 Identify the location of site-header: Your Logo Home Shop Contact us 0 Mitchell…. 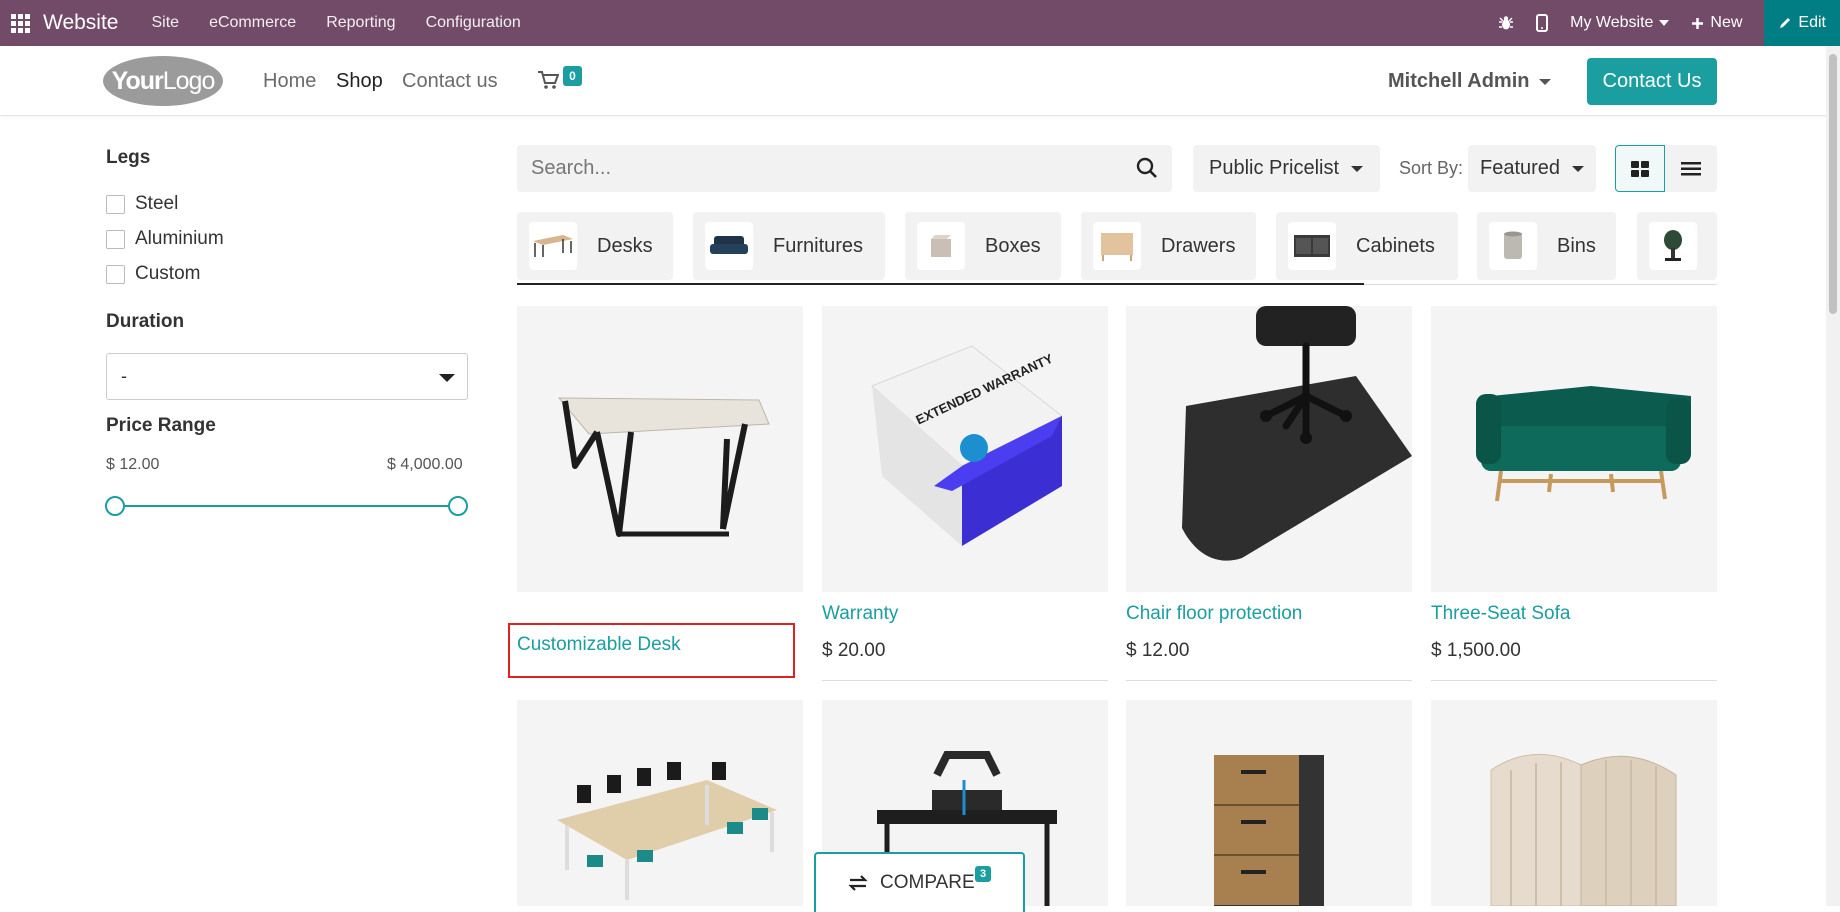
(920, 81).